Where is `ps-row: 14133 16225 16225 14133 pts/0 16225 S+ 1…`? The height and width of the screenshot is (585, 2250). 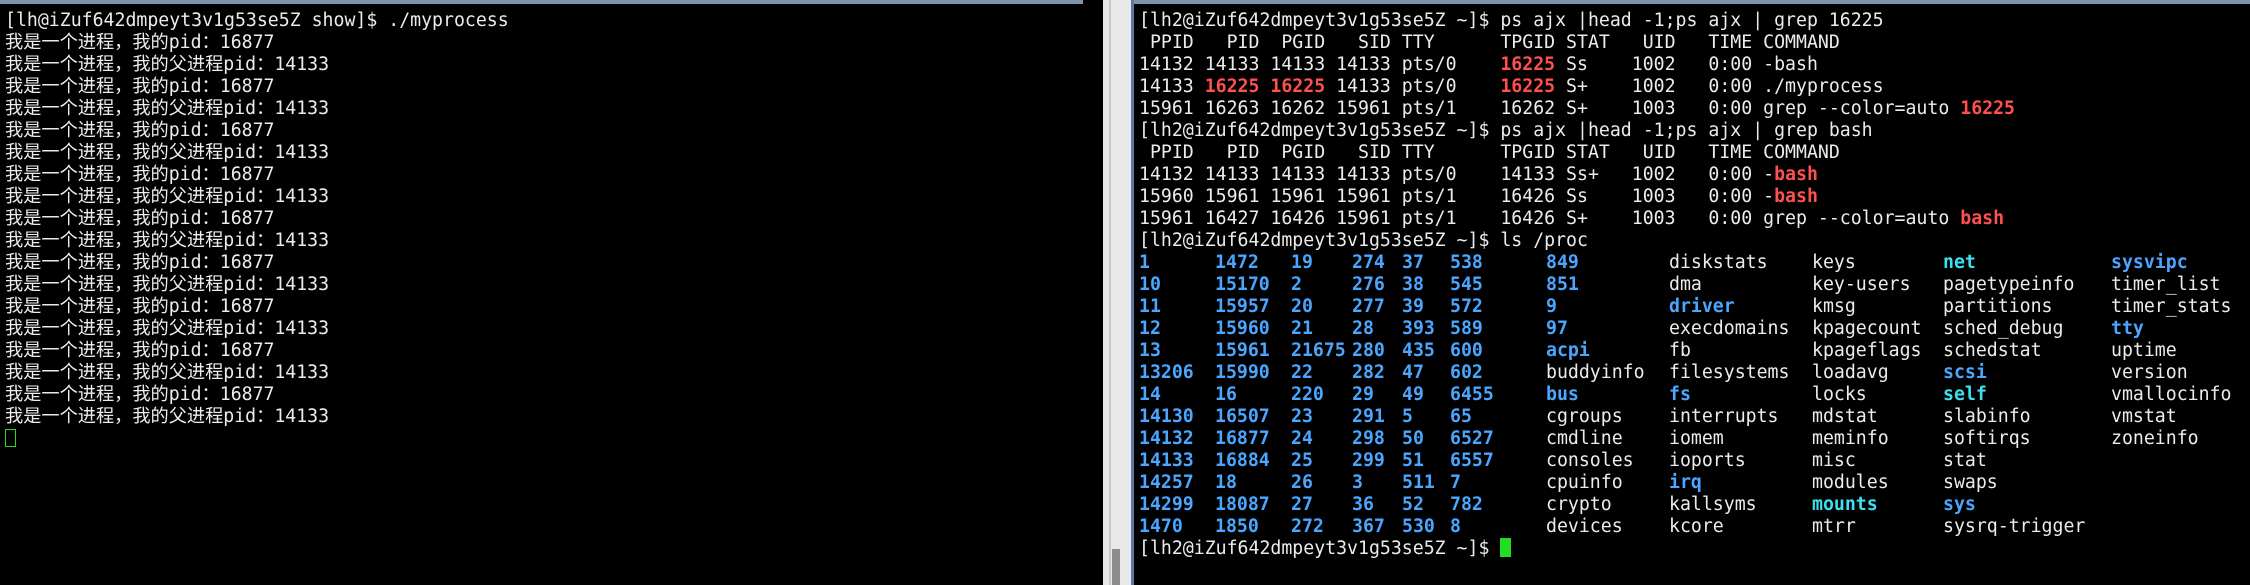
ps-row: 14133 16225 16225 14133 pts/0 16225 S+ 1… is located at coordinates (1694, 87).